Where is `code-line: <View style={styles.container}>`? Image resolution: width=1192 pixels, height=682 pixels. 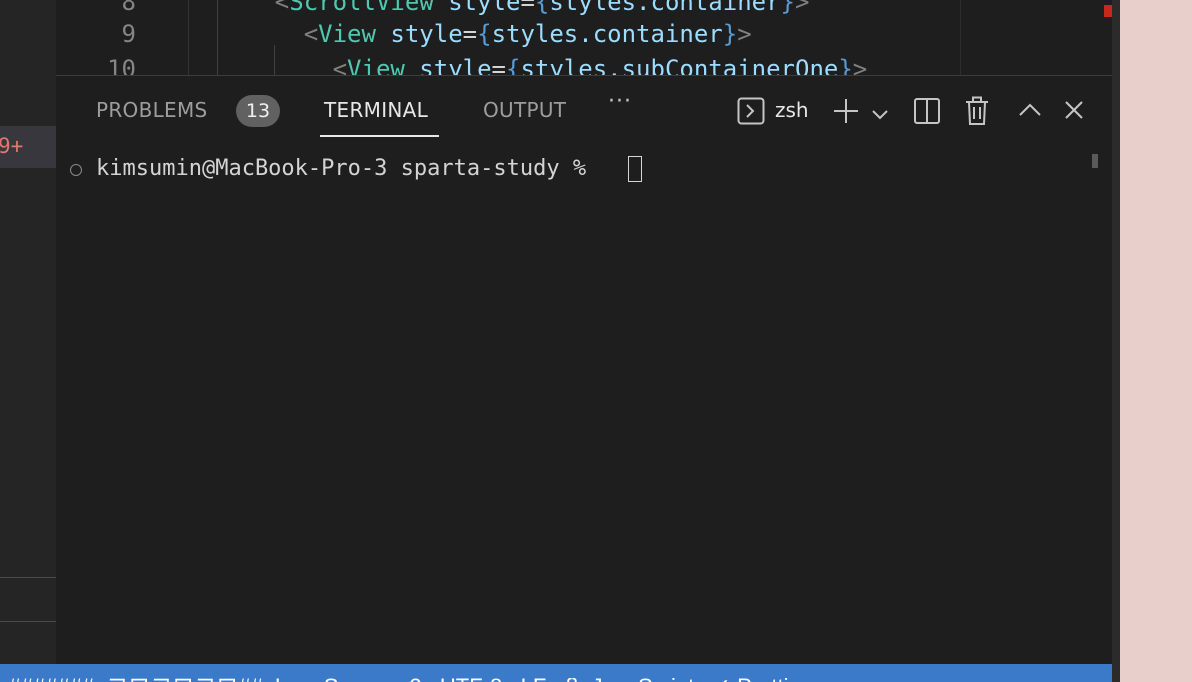 code-line: <View style={styles.container}> is located at coordinates (484, 34).